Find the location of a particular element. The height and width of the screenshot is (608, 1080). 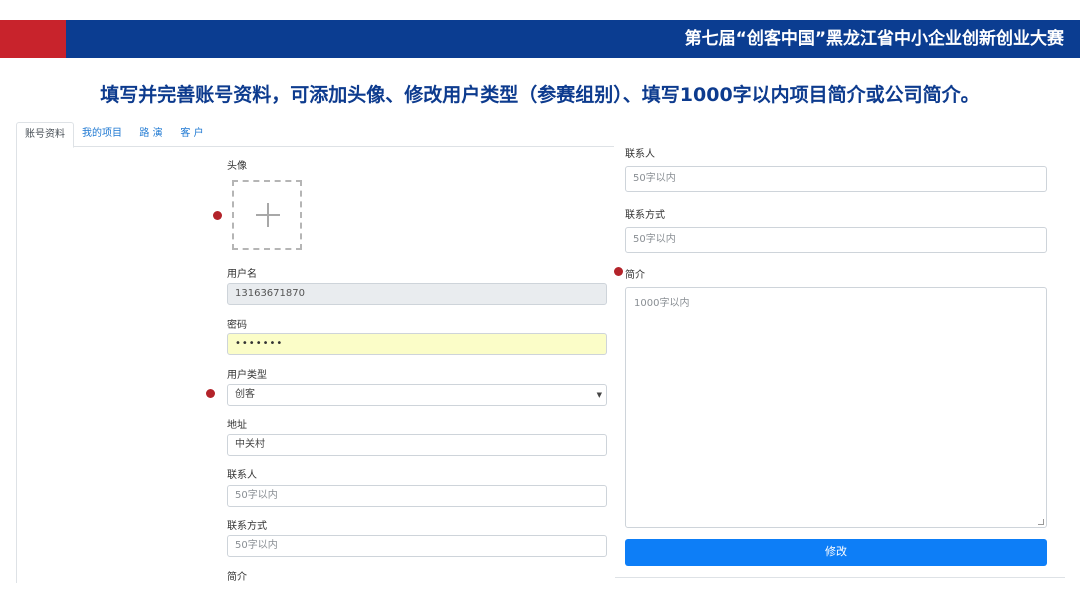

user-type-select: 创客 ▼ is located at coordinates (417, 395).